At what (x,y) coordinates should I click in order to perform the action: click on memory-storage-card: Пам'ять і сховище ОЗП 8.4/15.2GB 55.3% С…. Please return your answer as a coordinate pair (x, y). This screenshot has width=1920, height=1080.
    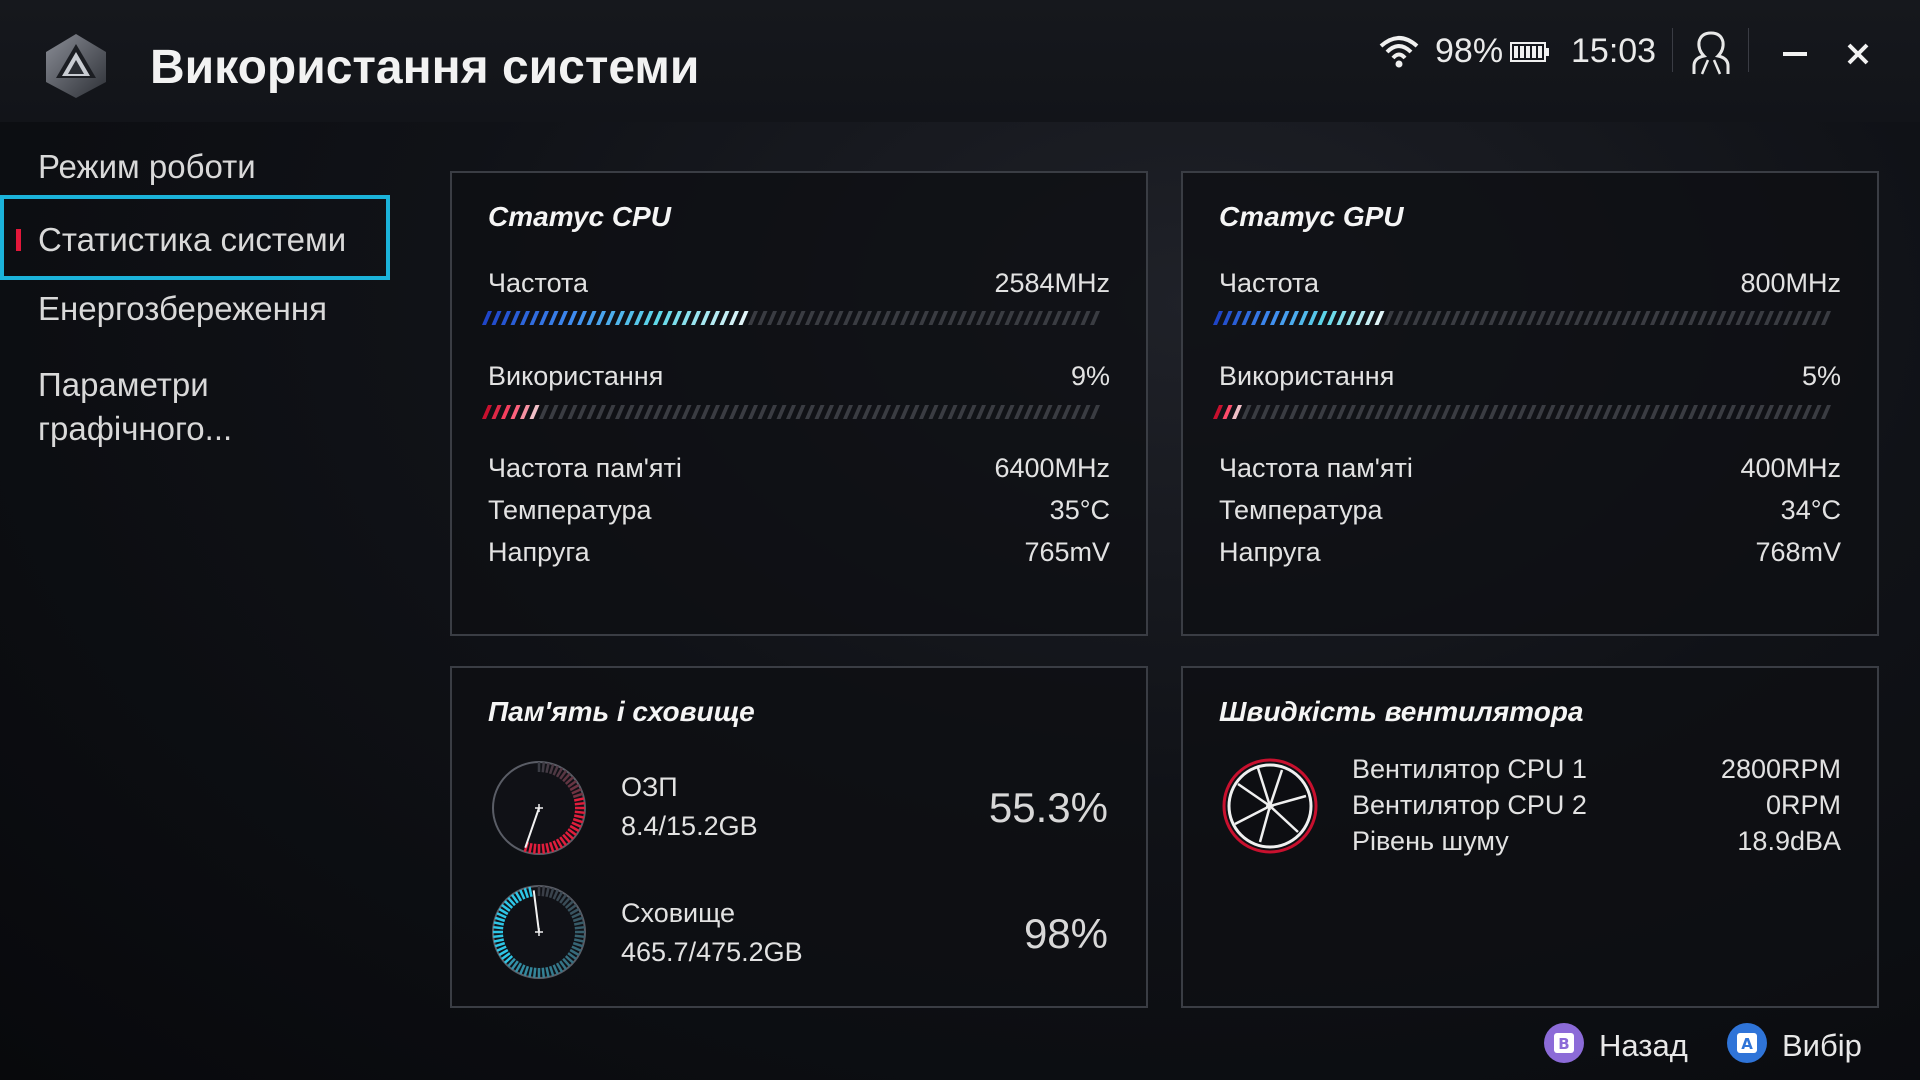
    Looking at the image, I should click on (799, 837).